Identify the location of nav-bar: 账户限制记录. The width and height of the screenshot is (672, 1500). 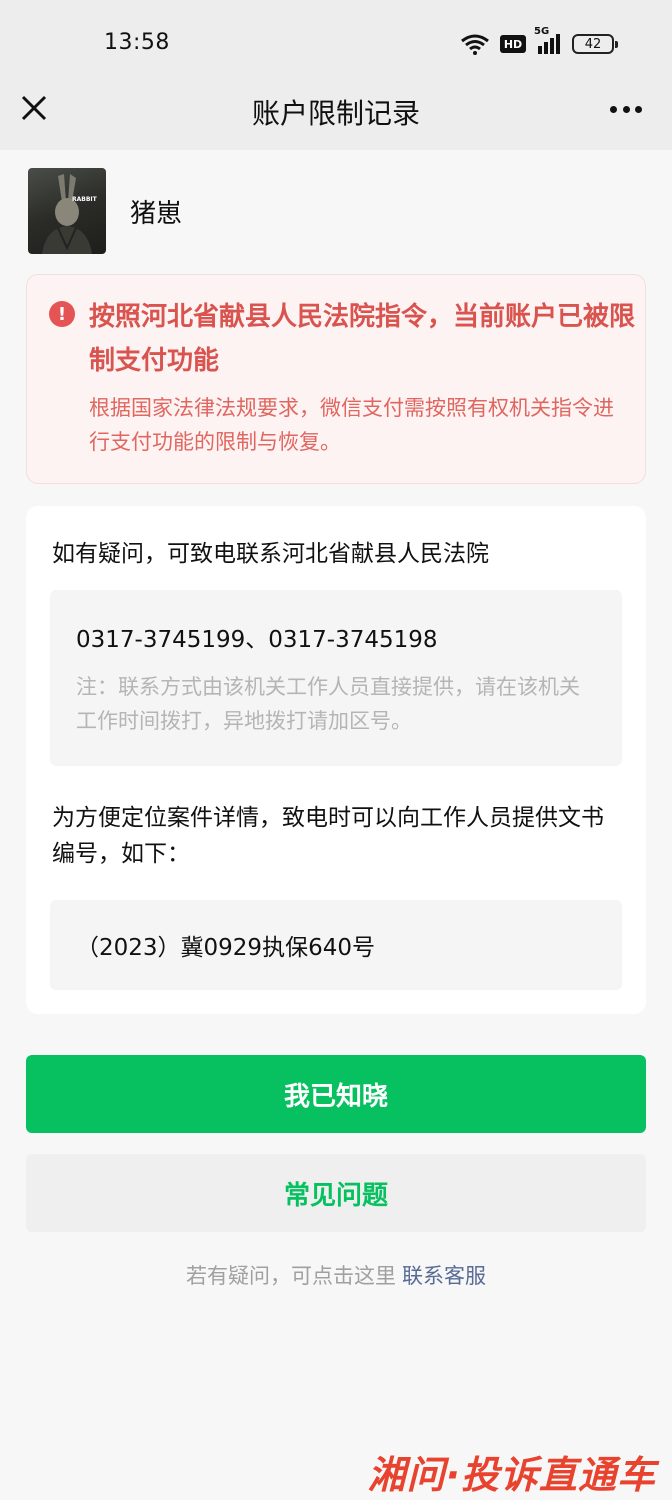
(336, 114).